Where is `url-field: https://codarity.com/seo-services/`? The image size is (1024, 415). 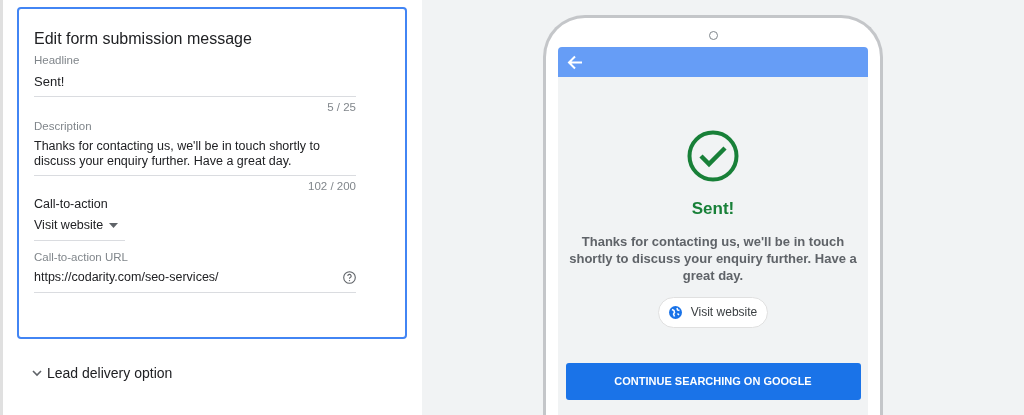
url-field: https://codarity.com/seo-services/ is located at coordinates (195, 278).